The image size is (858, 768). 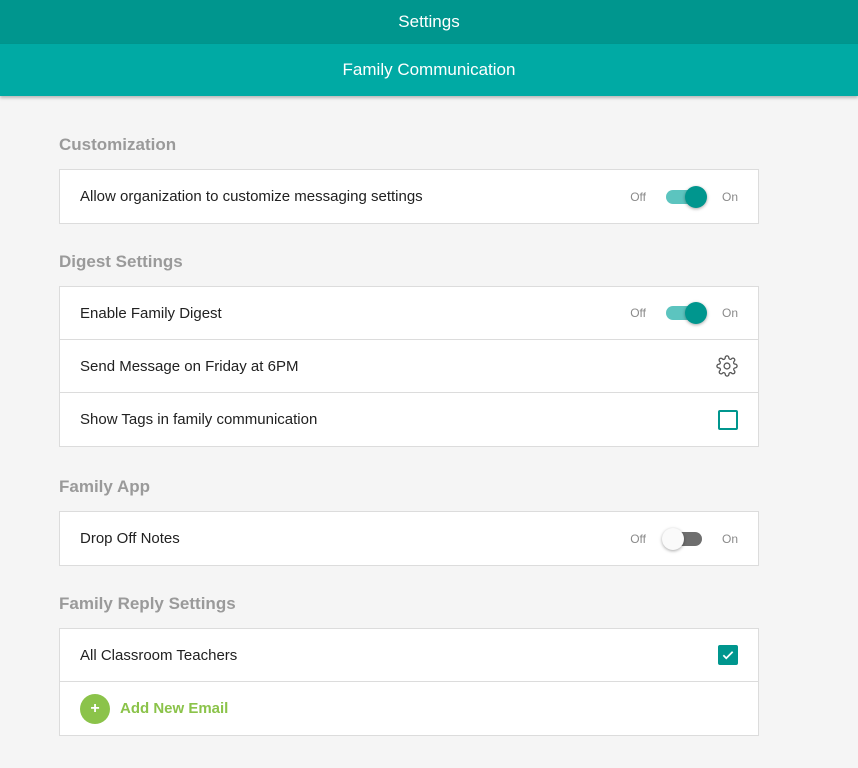 What do you see at coordinates (121, 261) in the screenshot?
I see `section-title-digest: Digest Settings` at bounding box center [121, 261].